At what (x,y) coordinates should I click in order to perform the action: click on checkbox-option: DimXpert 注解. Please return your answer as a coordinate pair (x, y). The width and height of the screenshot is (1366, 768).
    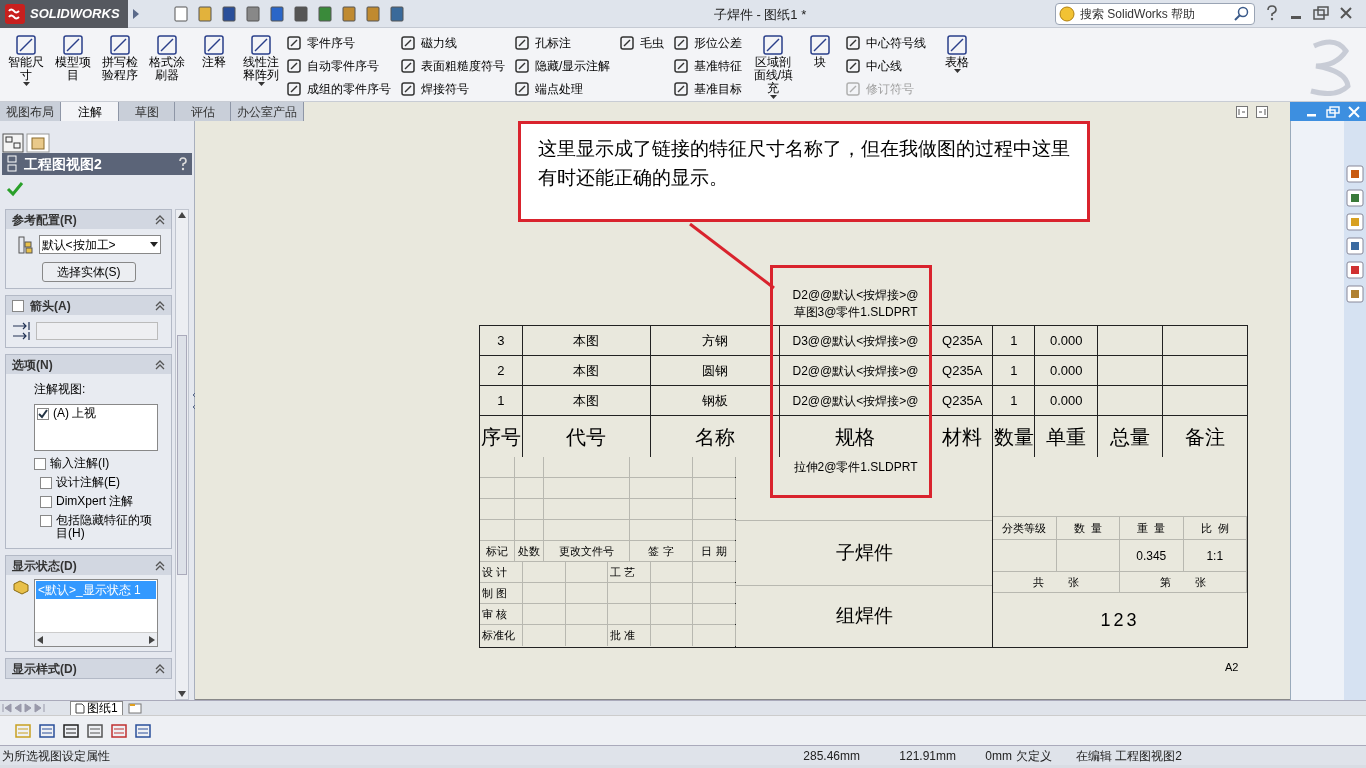
    Looking at the image, I should click on (88, 501).